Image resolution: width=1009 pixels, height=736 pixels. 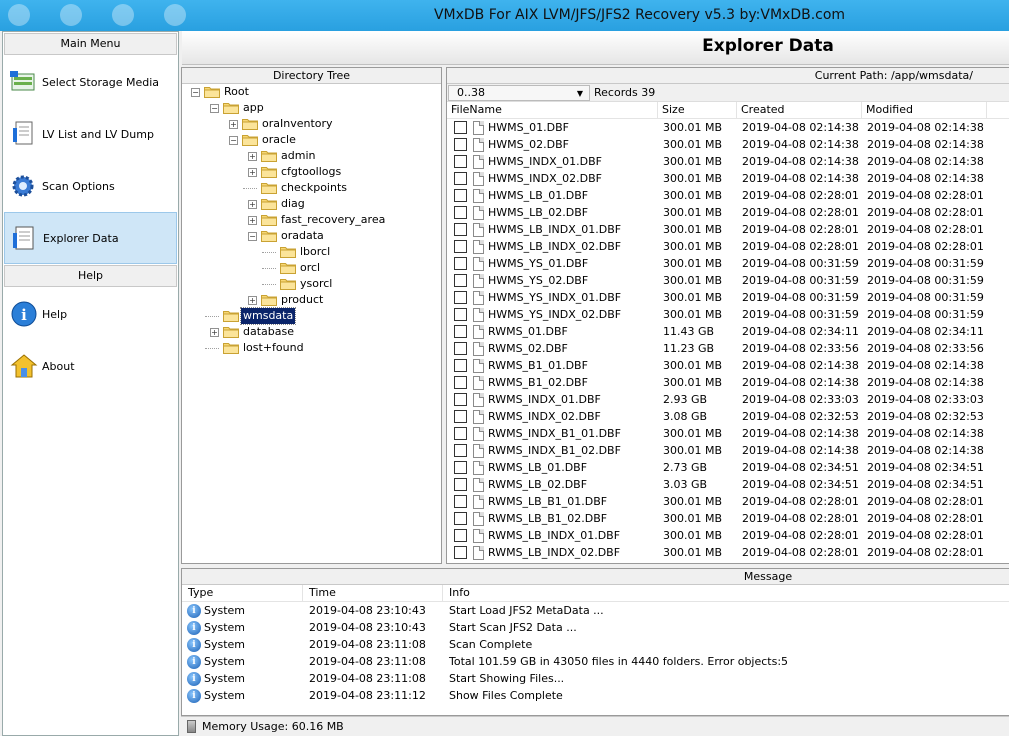 What do you see at coordinates (311, 268) in the screenshot?
I see `tree-node: orcl` at bounding box center [311, 268].